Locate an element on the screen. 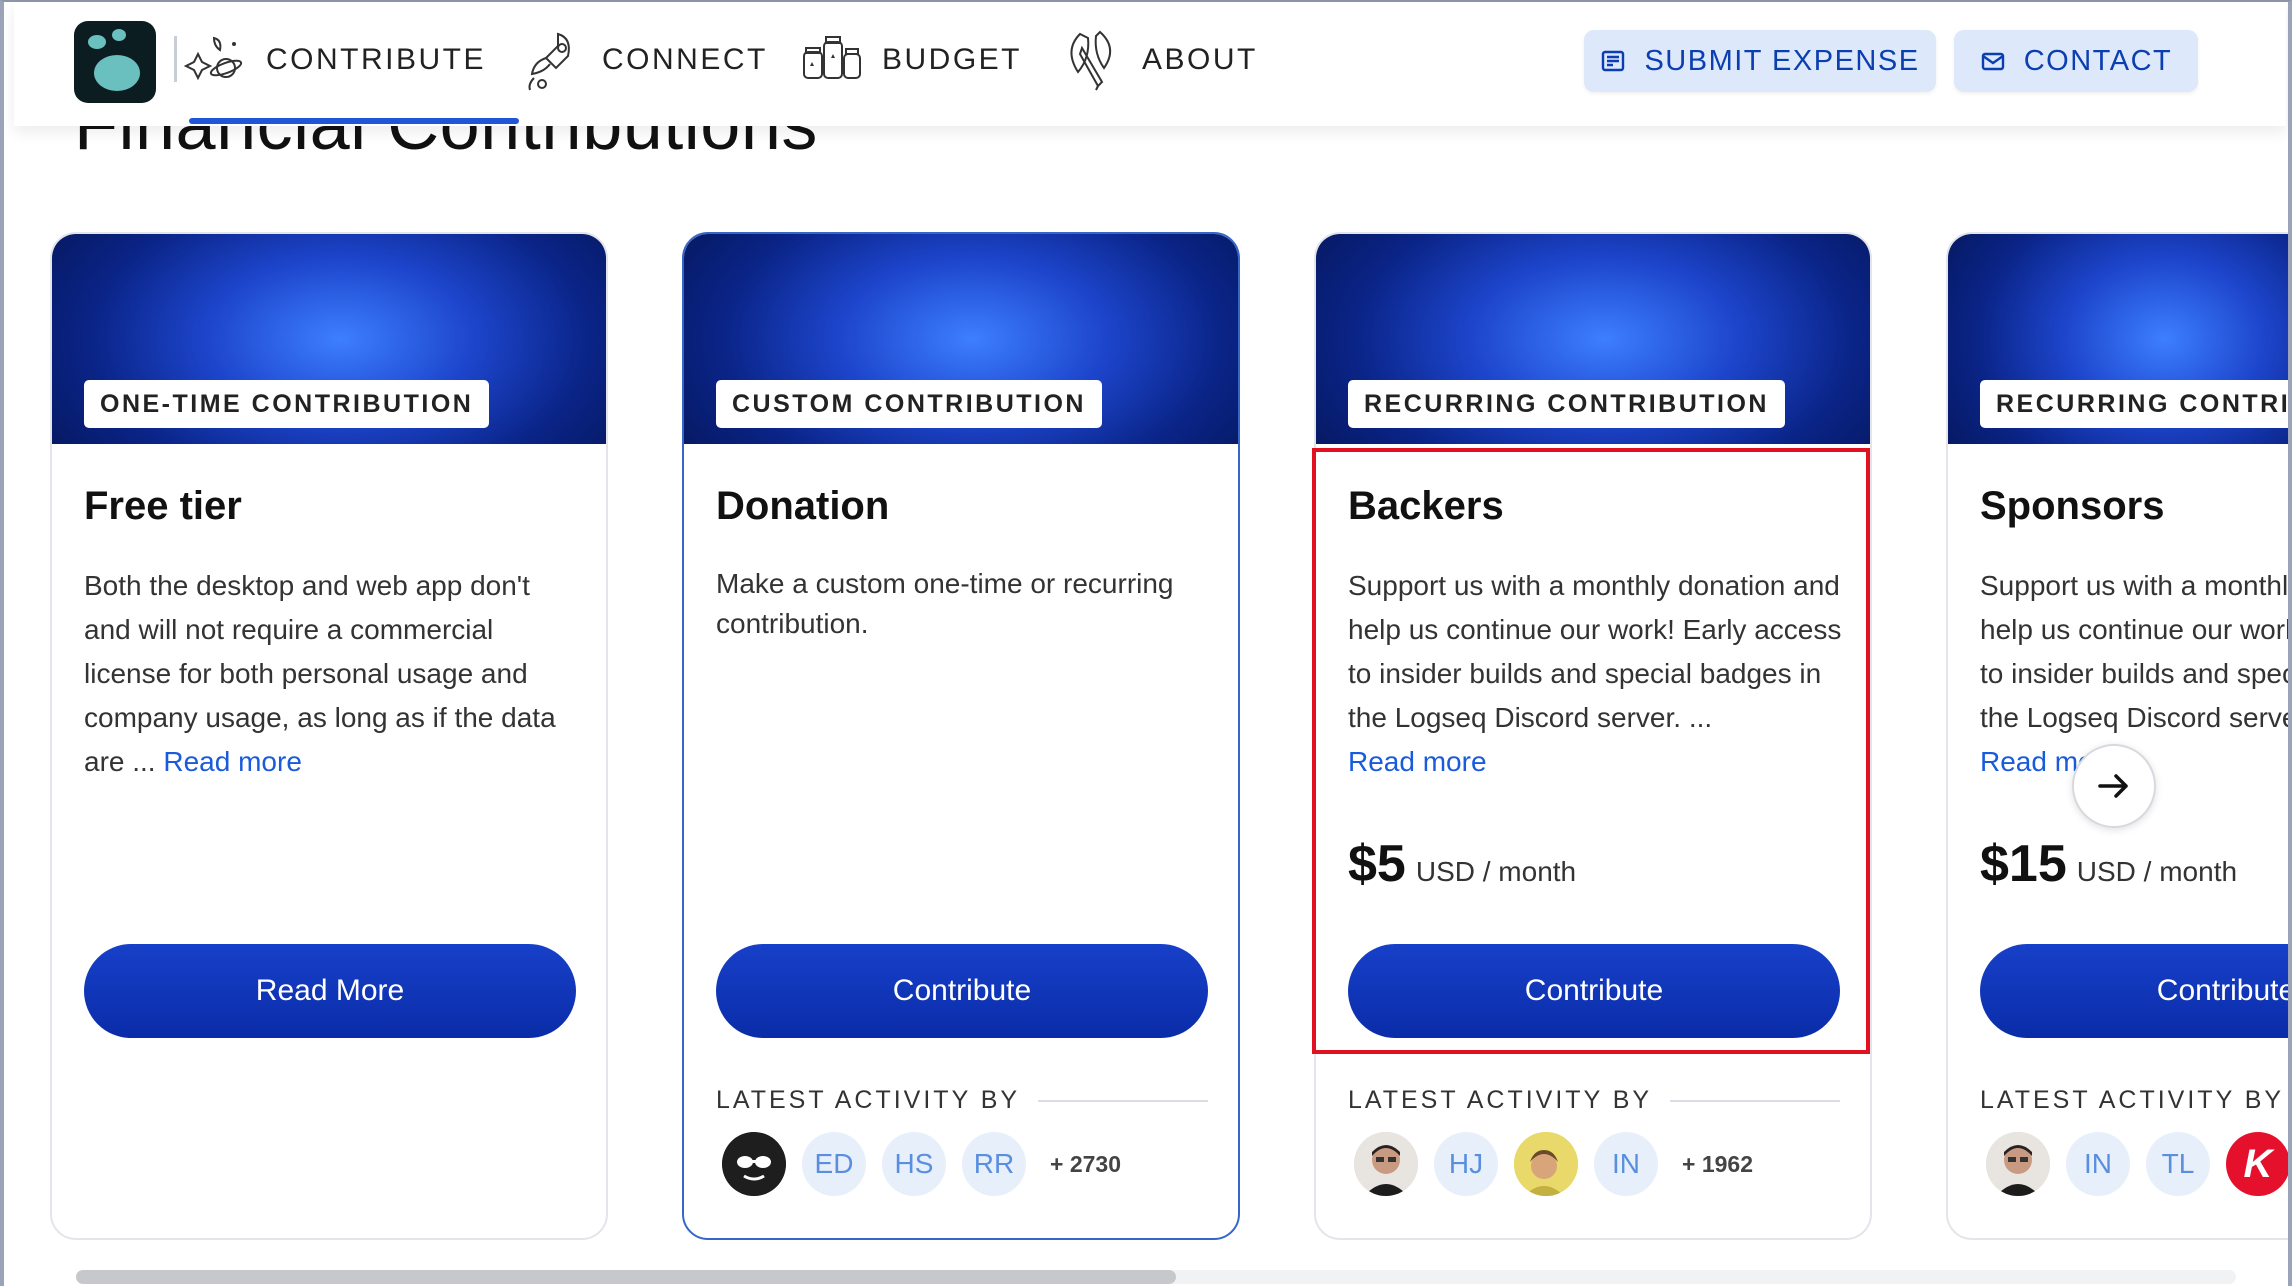 Image resolution: width=2292 pixels, height=1286 pixels. avatar: ED is located at coordinates (834, 1164).